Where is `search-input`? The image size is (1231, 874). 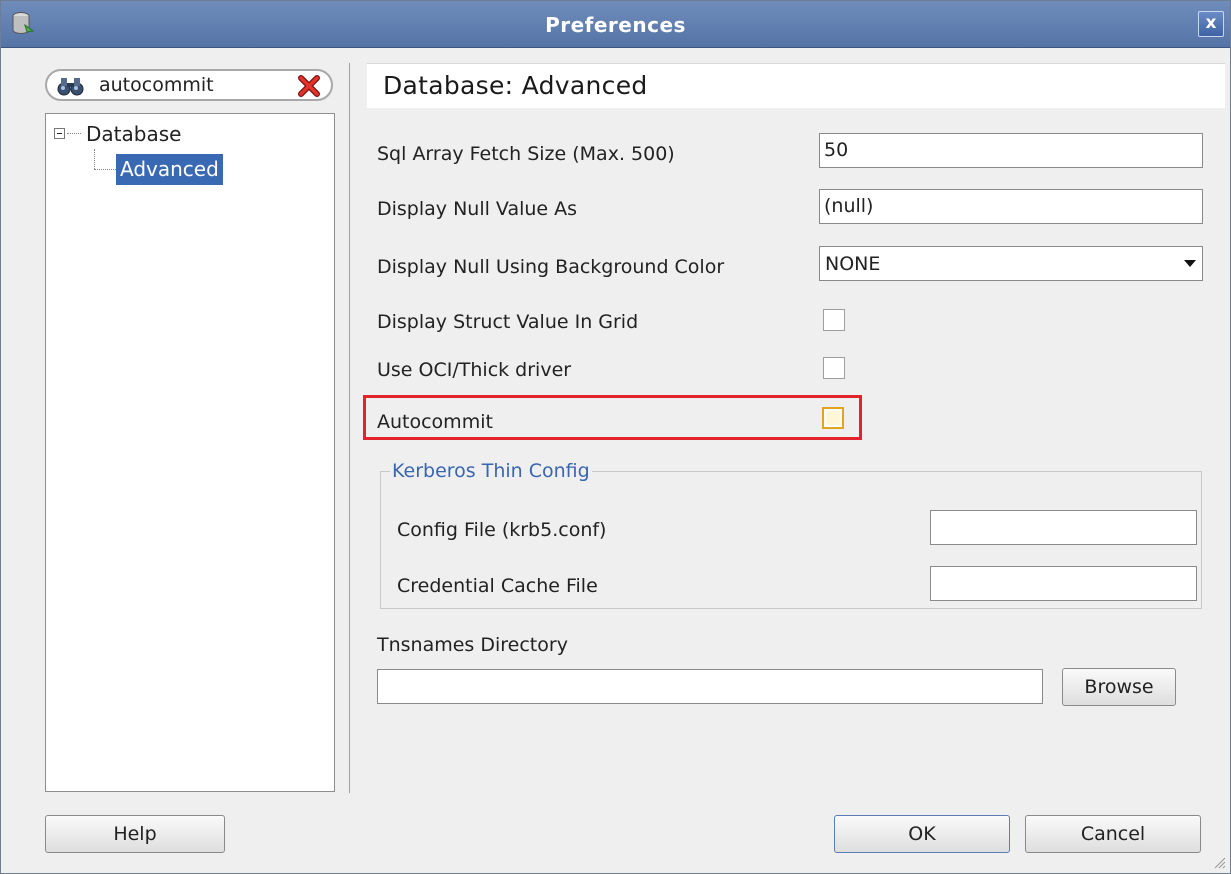 search-input is located at coordinates (199, 85).